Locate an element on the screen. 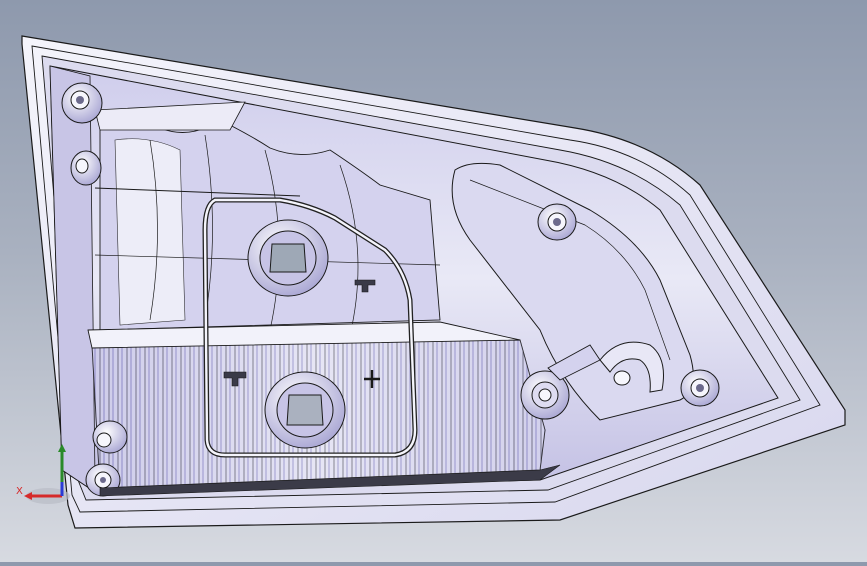  triad-axes is located at coordinates (47, 474).